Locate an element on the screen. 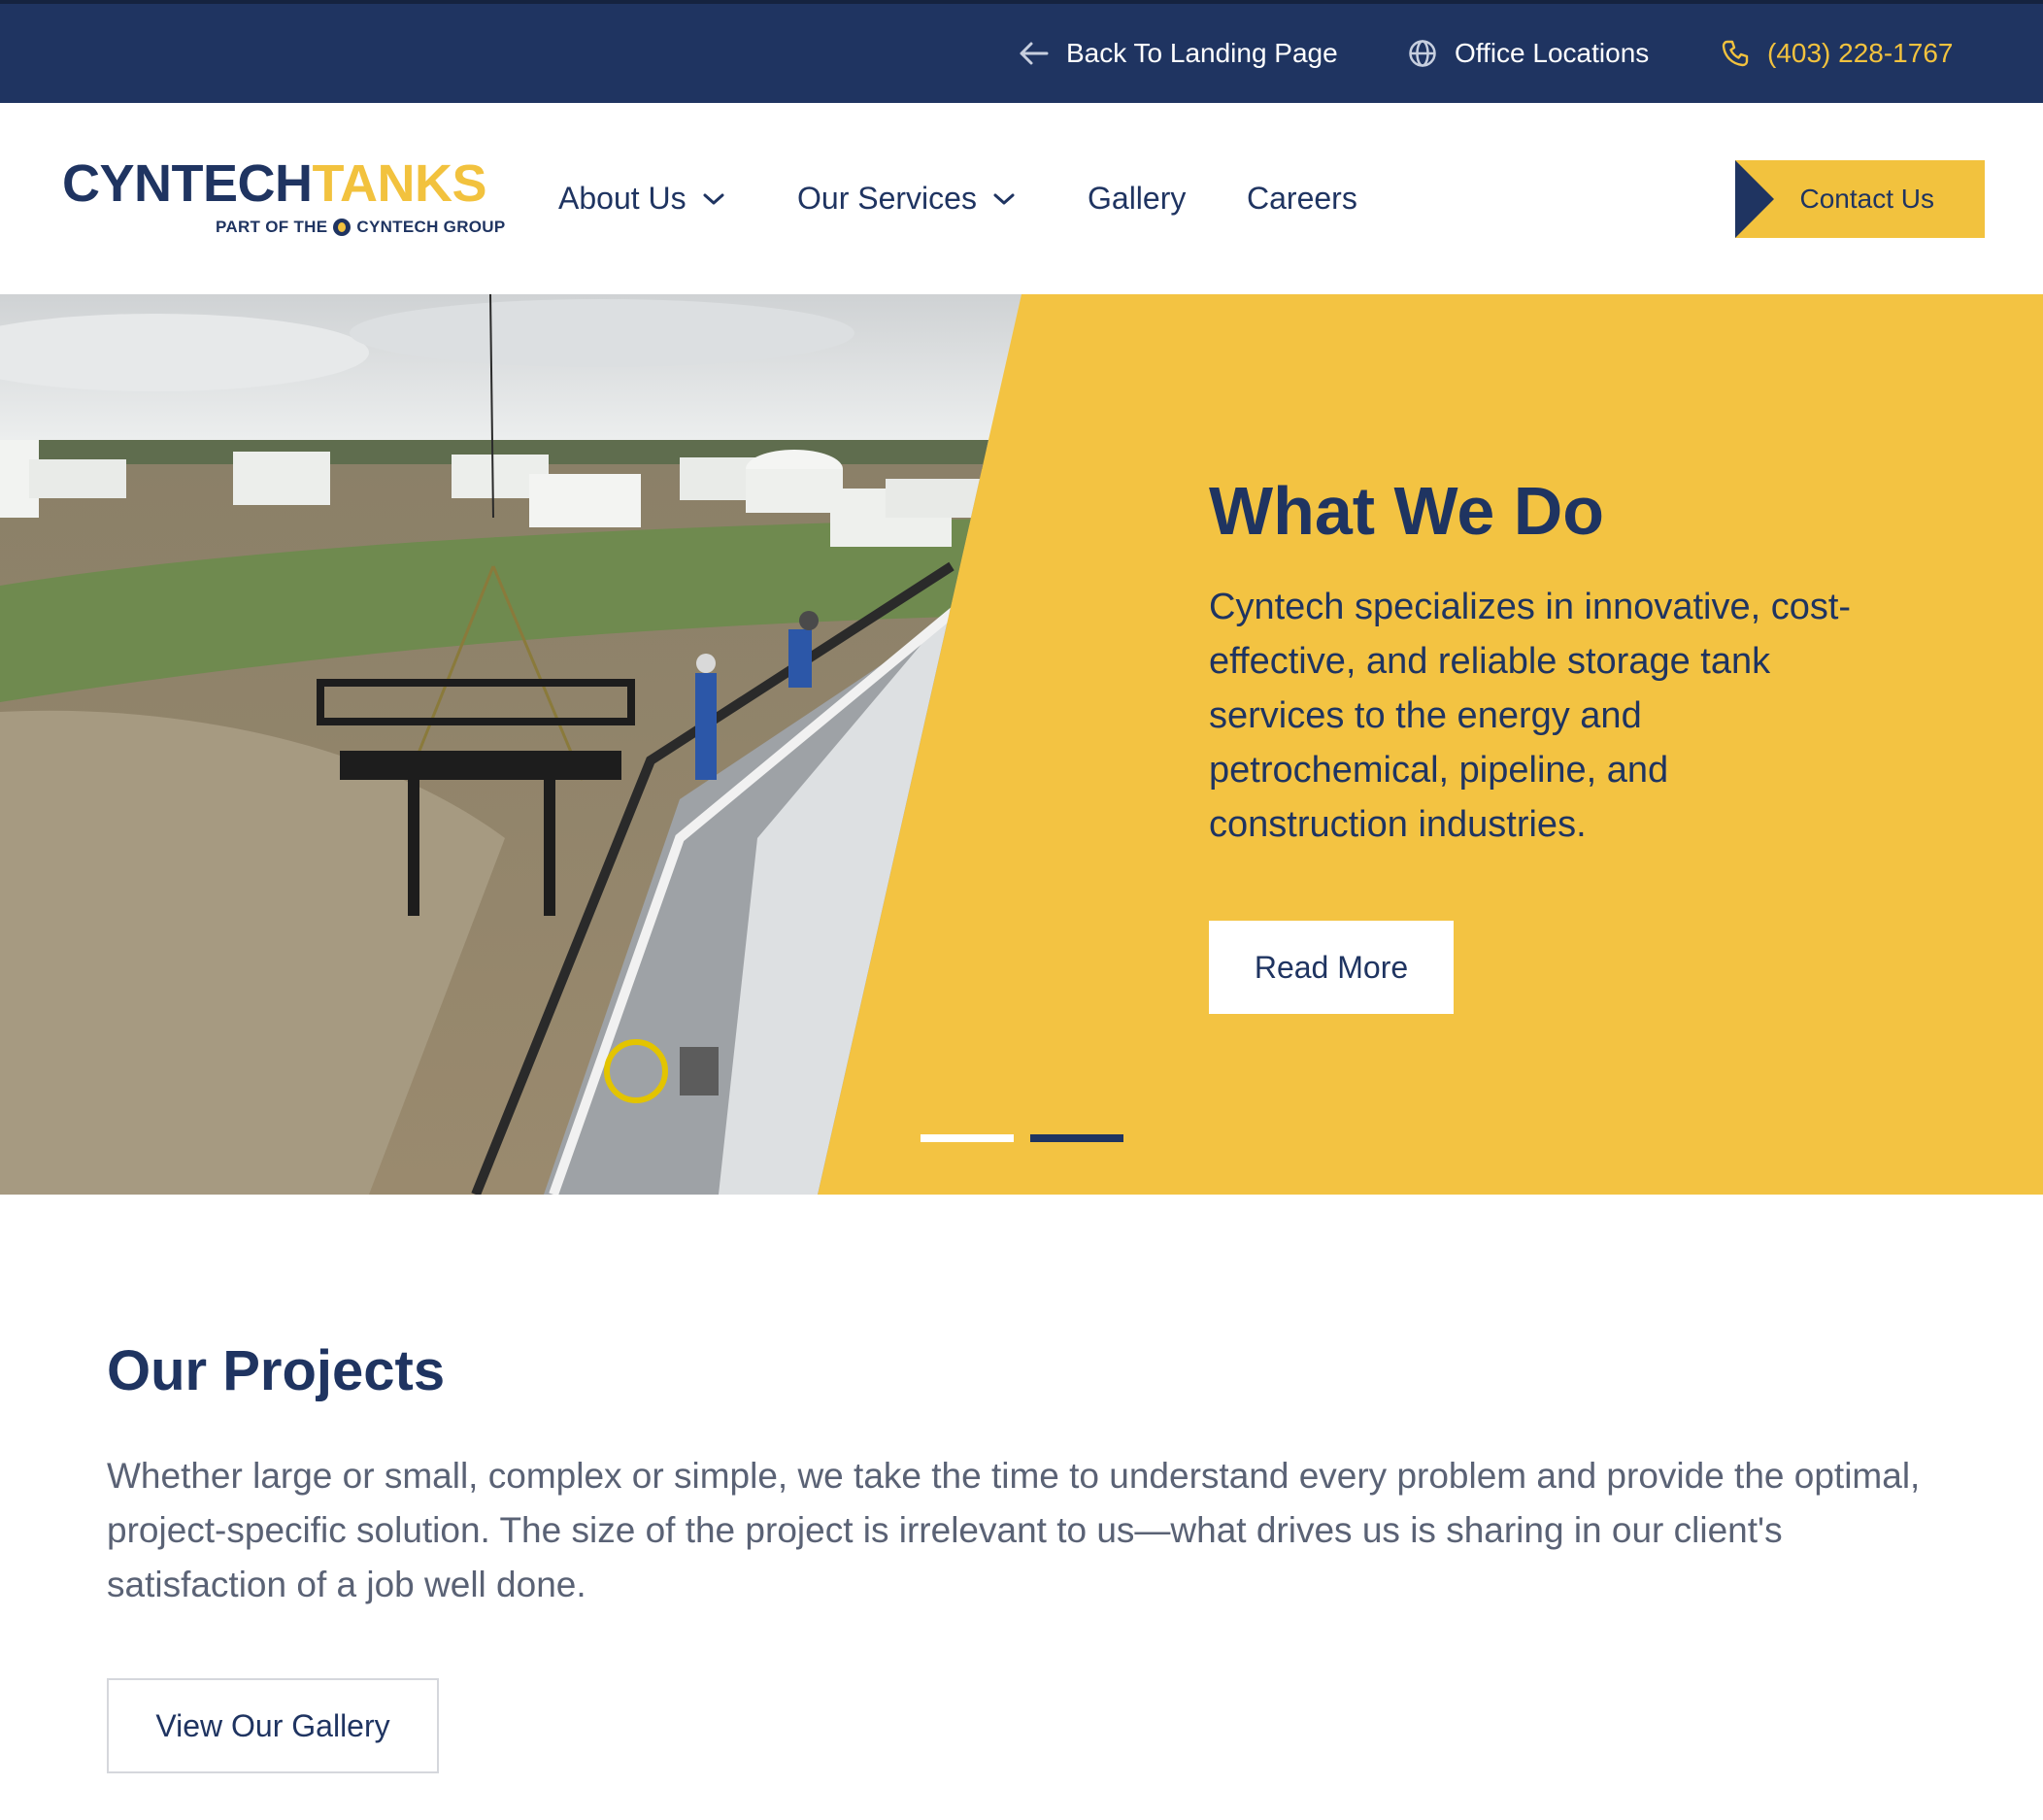 The height and width of the screenshot is (1820, 2043). logo-word-2: TANKS is located at coordinates (399, 183).